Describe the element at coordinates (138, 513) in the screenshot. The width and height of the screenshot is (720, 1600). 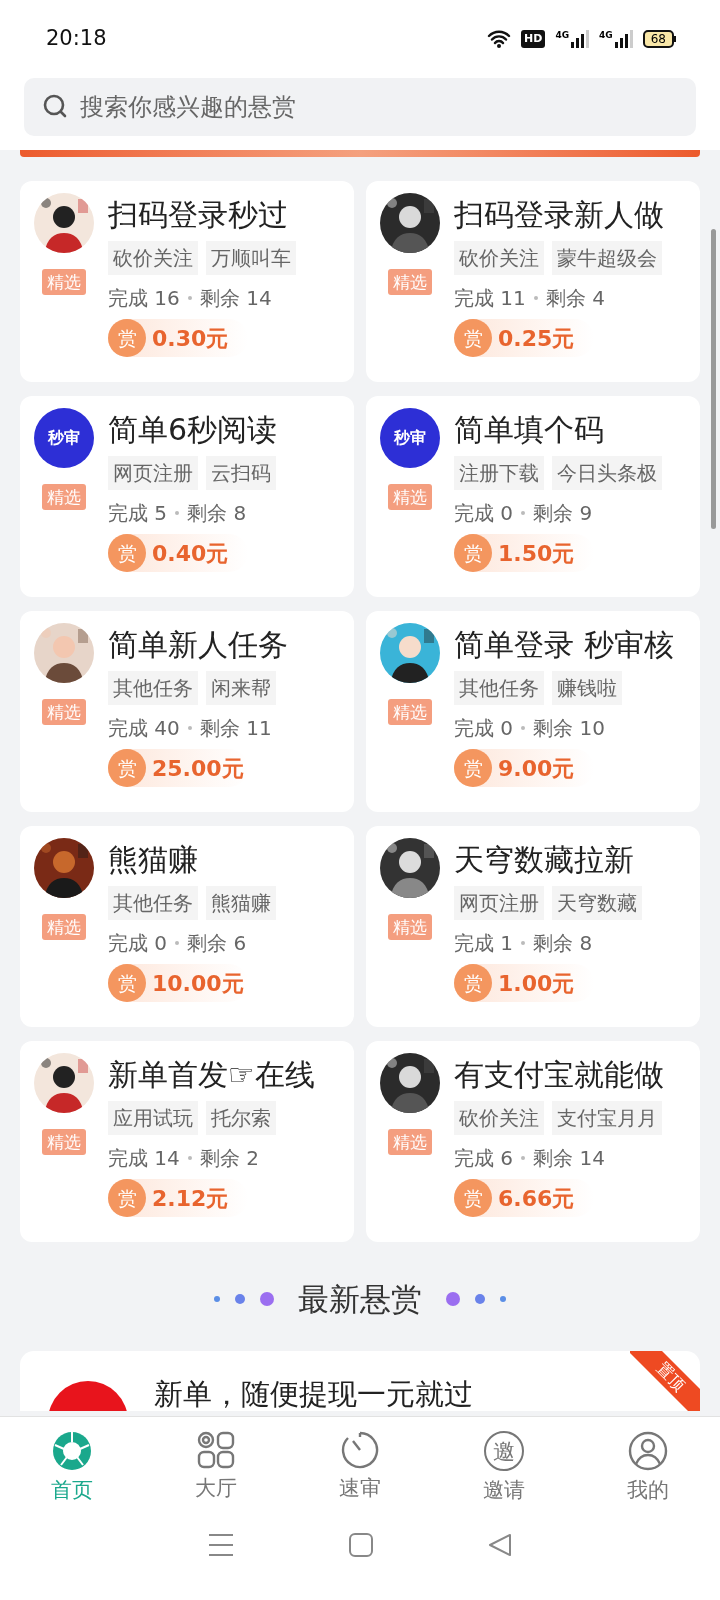
I see `completed-count: 完成 5` at that location.